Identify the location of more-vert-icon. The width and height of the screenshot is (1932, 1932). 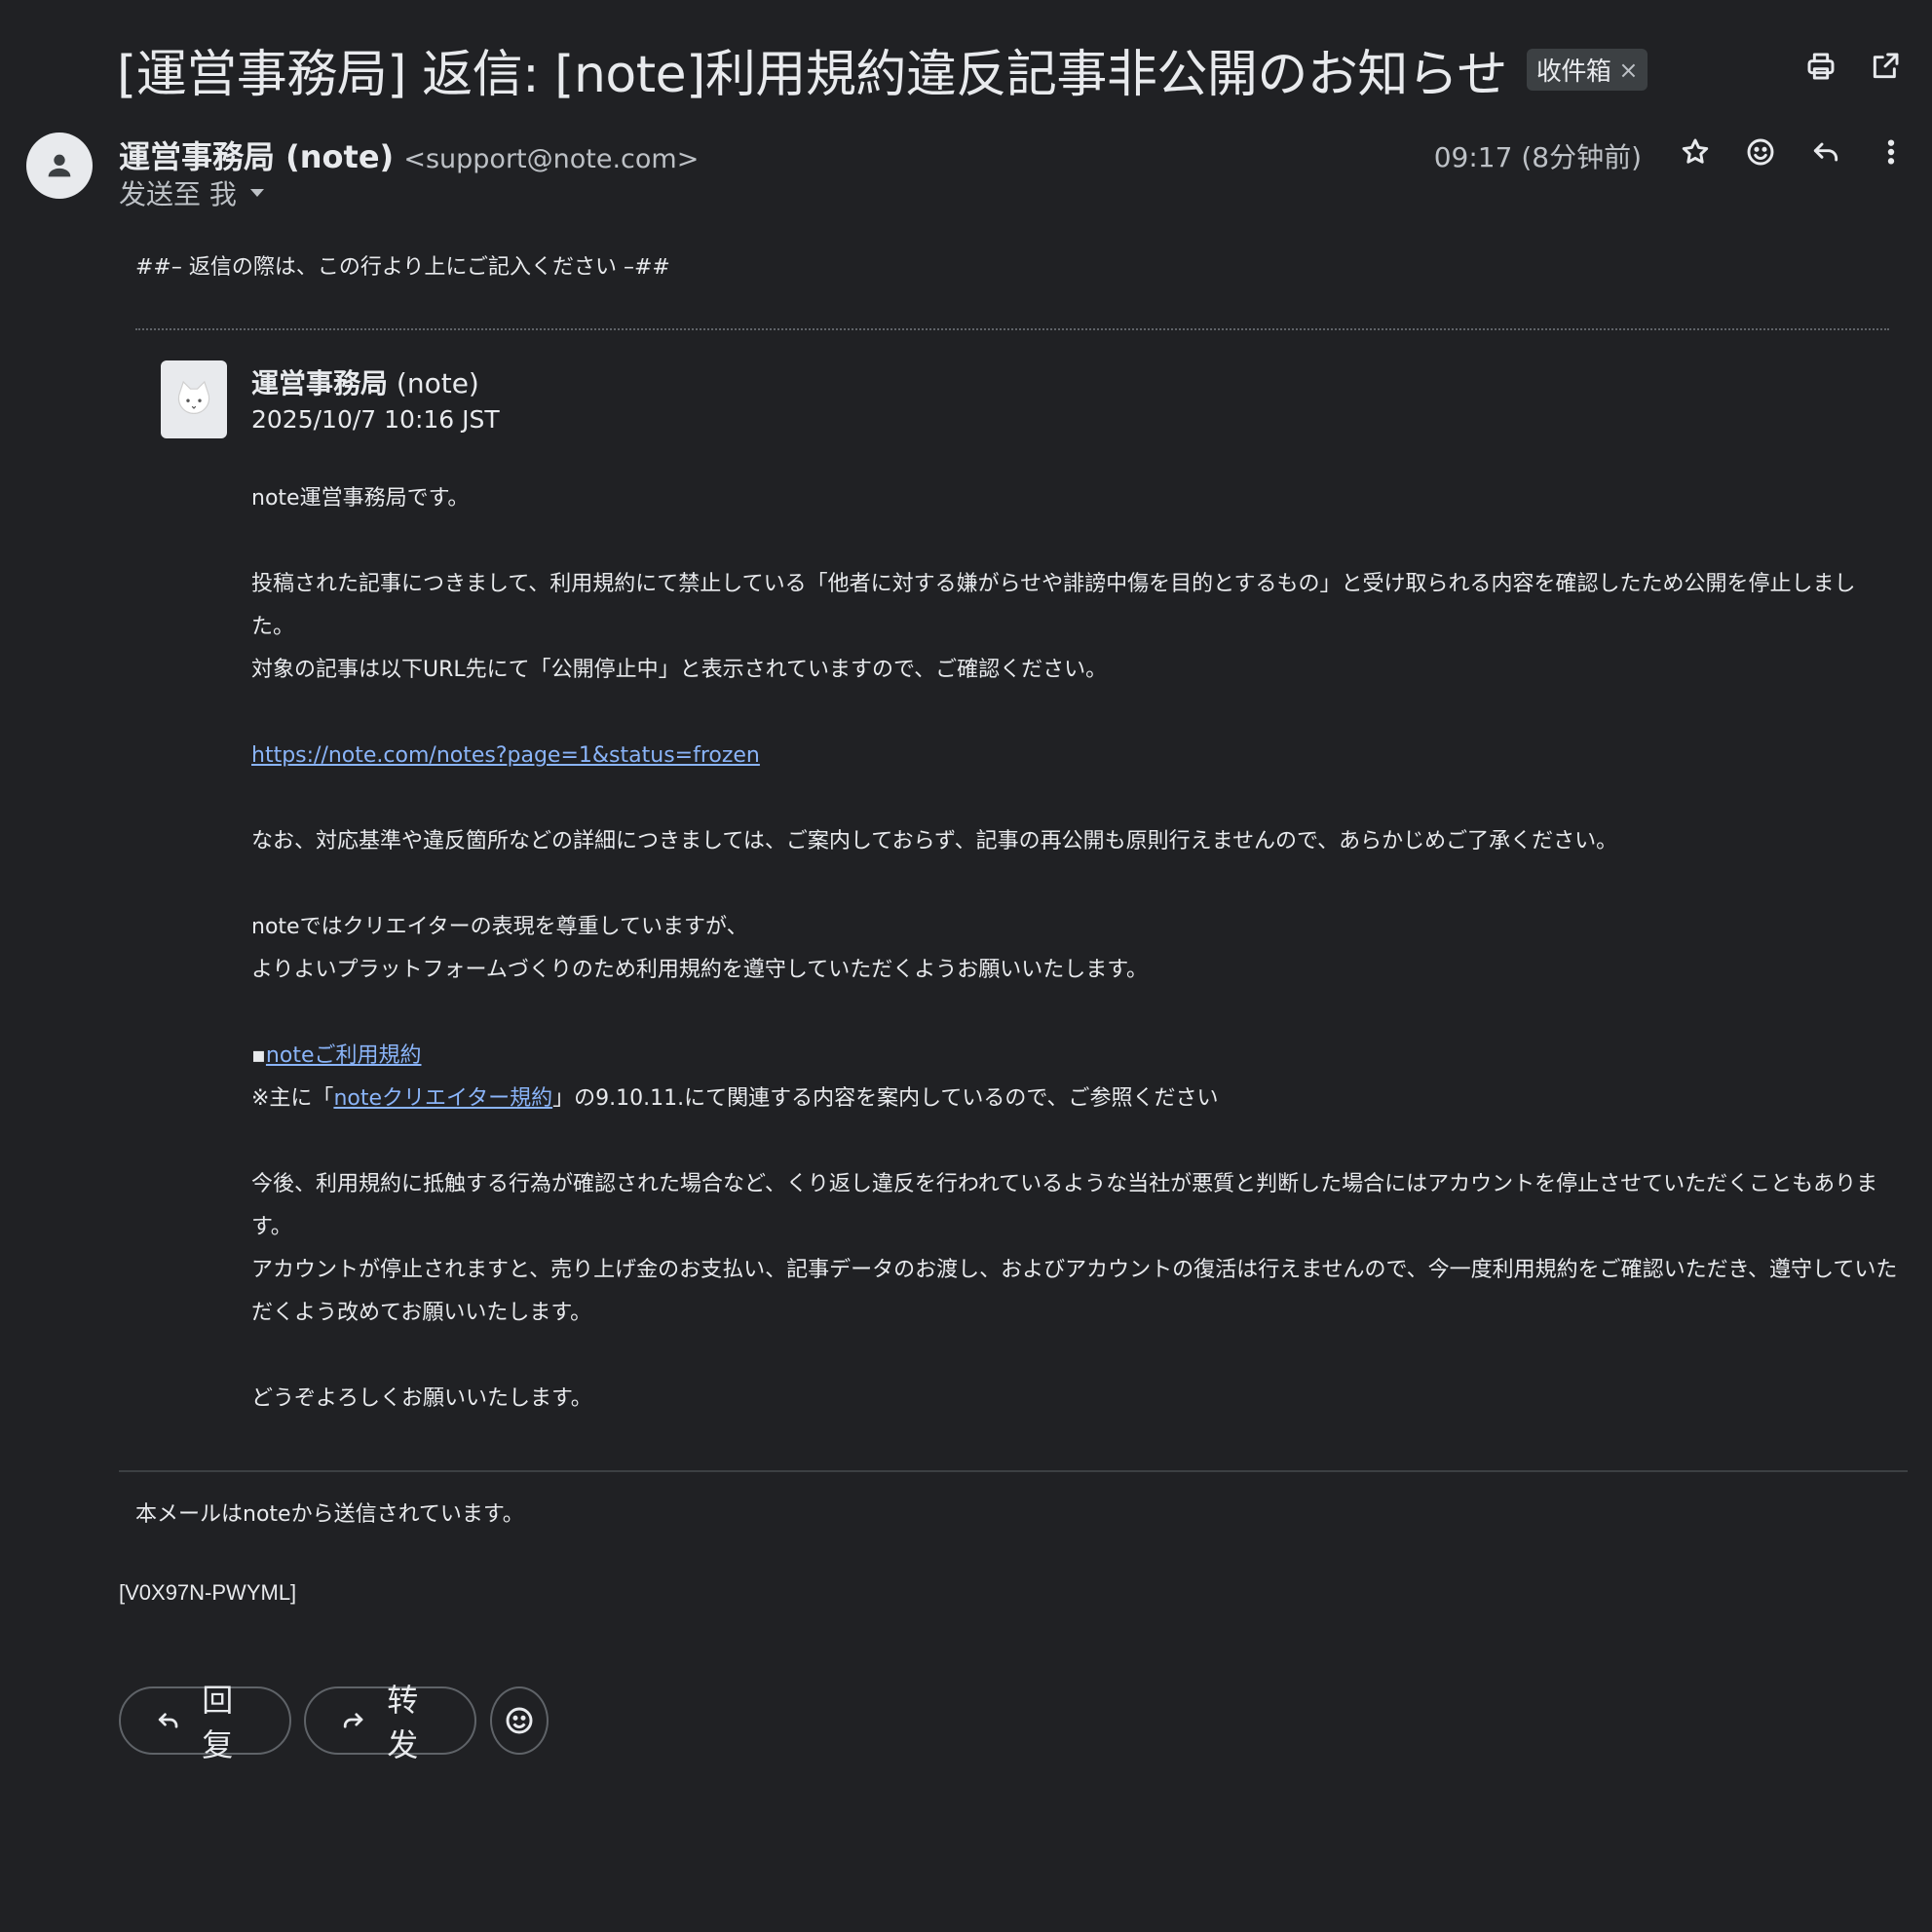
(1891, 152).